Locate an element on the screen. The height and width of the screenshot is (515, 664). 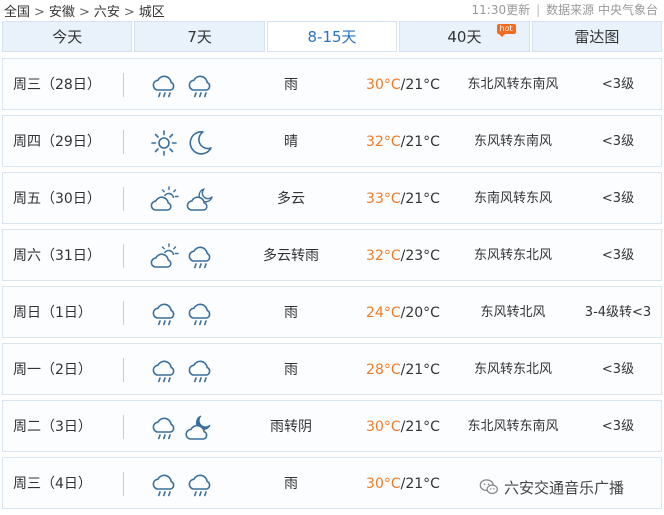
tab-label: 8-15天 is located at coordinates (332, 37).